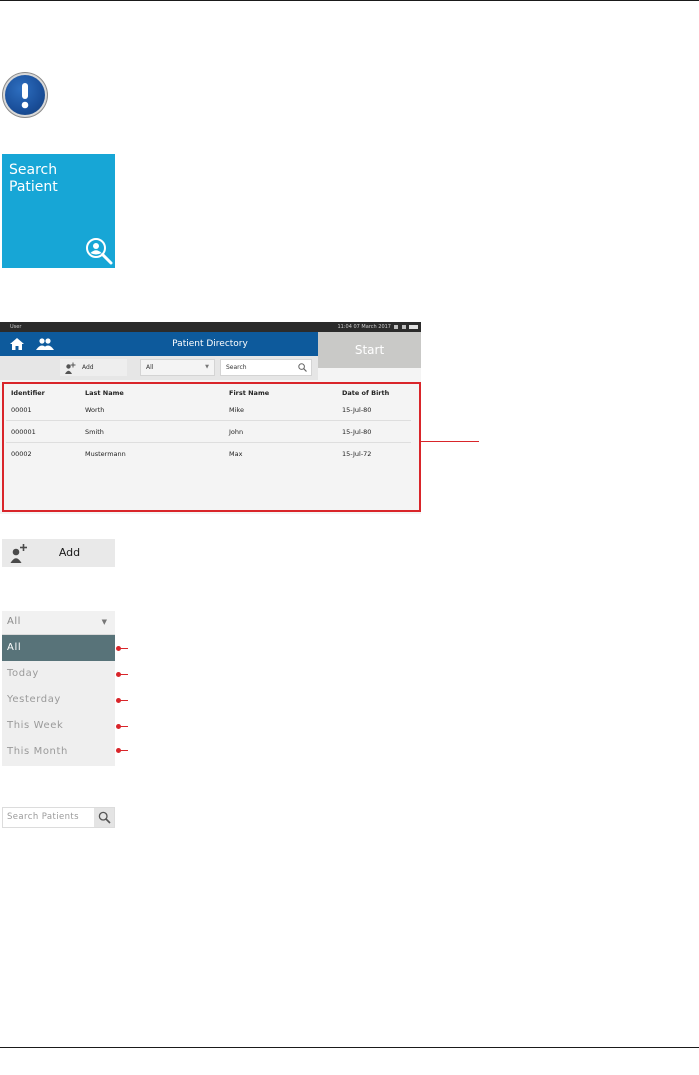 The image size is (699, 1075). Describe the element at coordinates (33, 187) in the screenshot. I see `tile-label-line2: Patient` at that location.